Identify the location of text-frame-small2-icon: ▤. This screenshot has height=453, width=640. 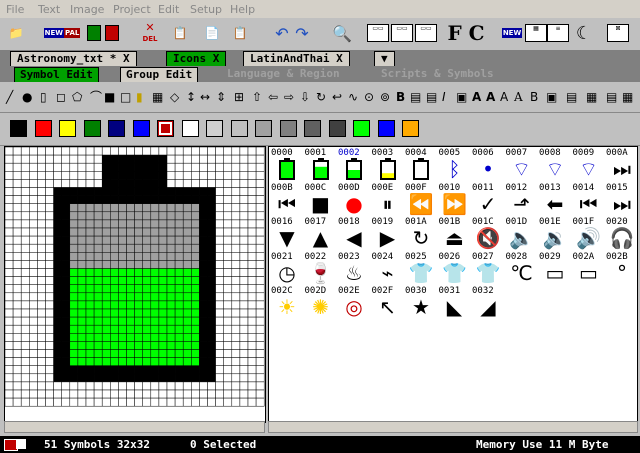
(431, 97).